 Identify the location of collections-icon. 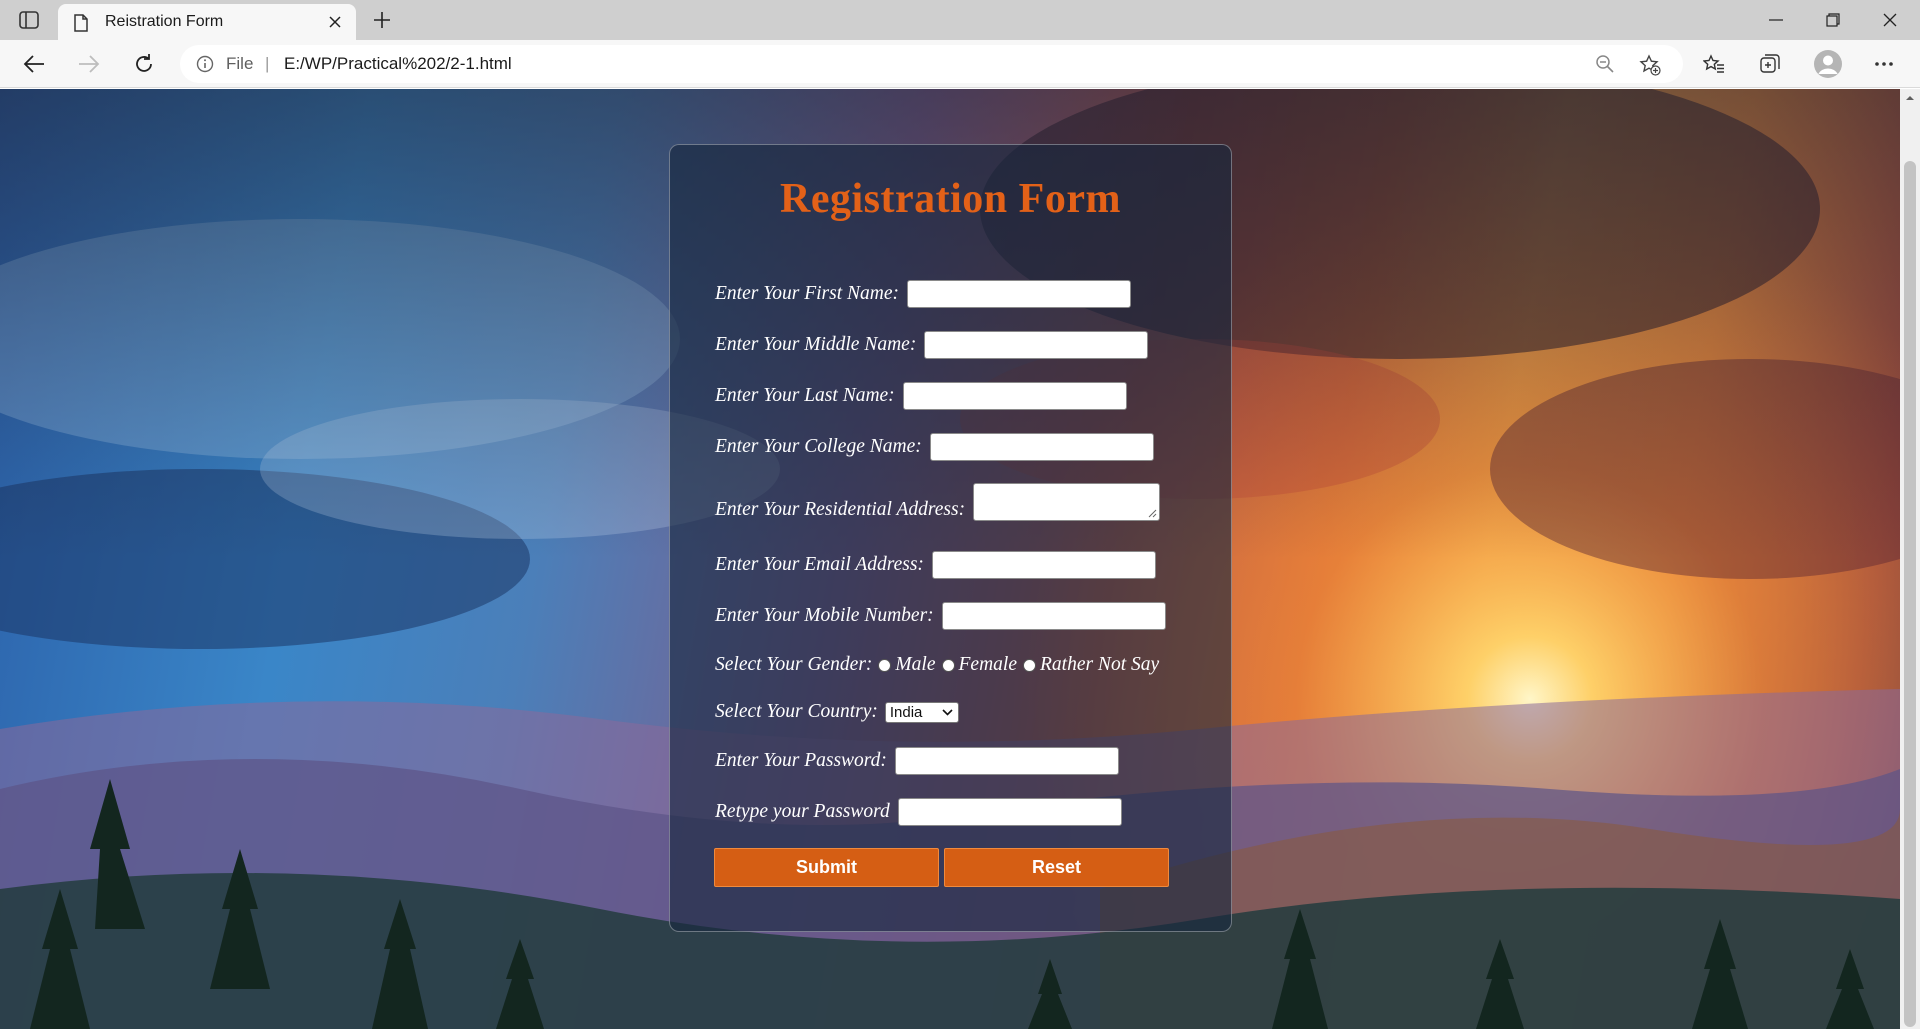
(1770, 64).